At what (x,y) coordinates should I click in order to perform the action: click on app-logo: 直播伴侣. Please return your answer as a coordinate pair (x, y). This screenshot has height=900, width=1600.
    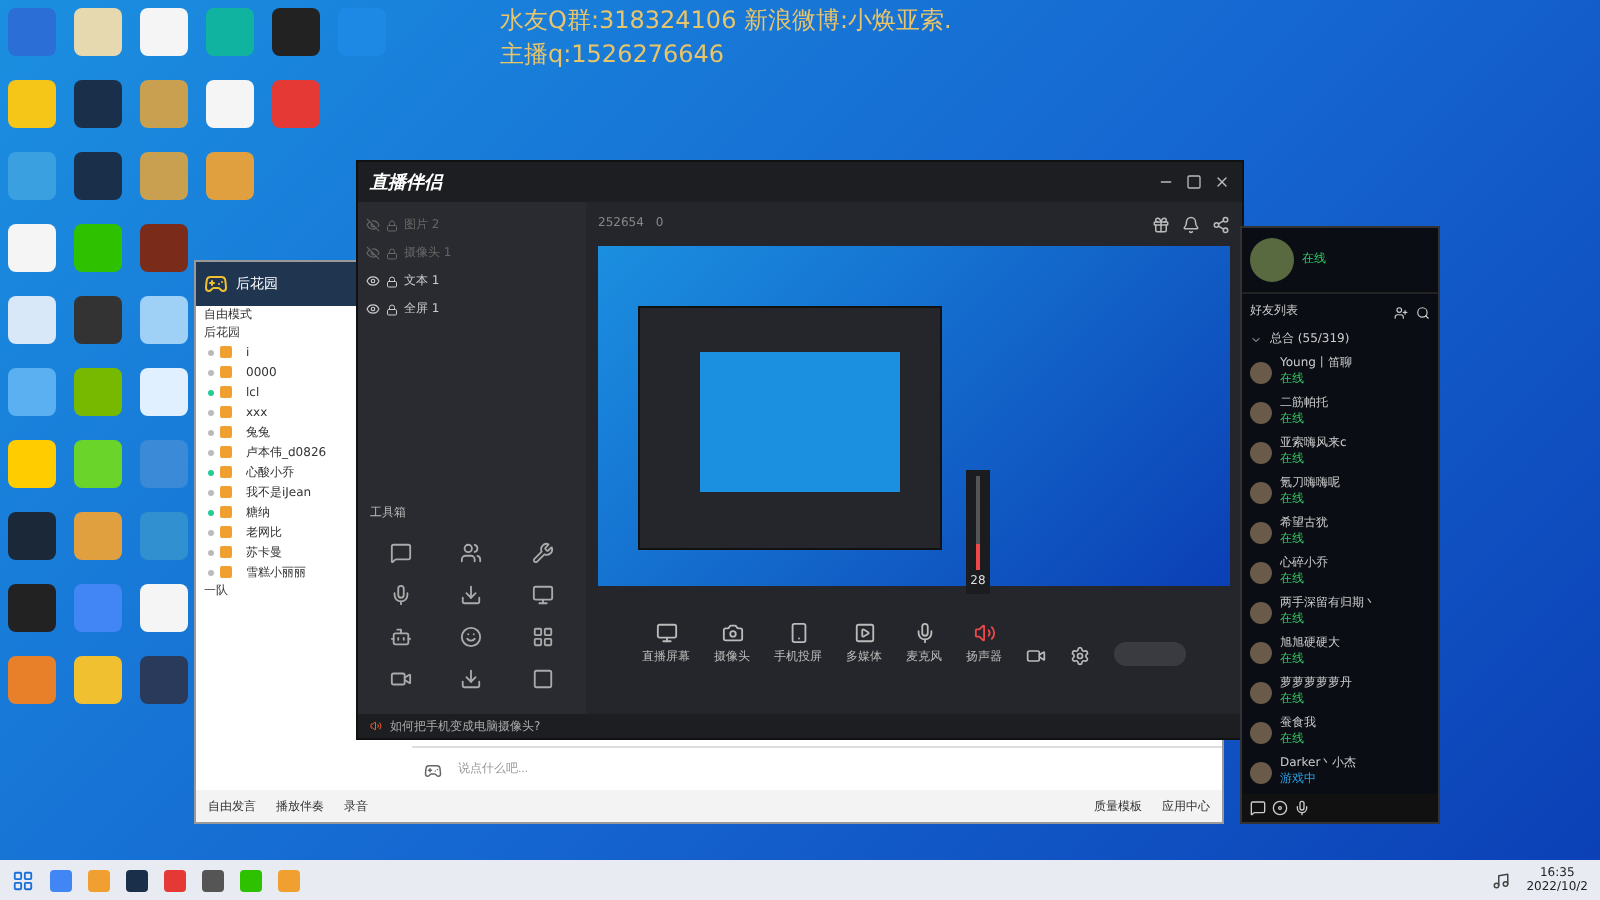
    Looking at the image, I should click on (406, 182).